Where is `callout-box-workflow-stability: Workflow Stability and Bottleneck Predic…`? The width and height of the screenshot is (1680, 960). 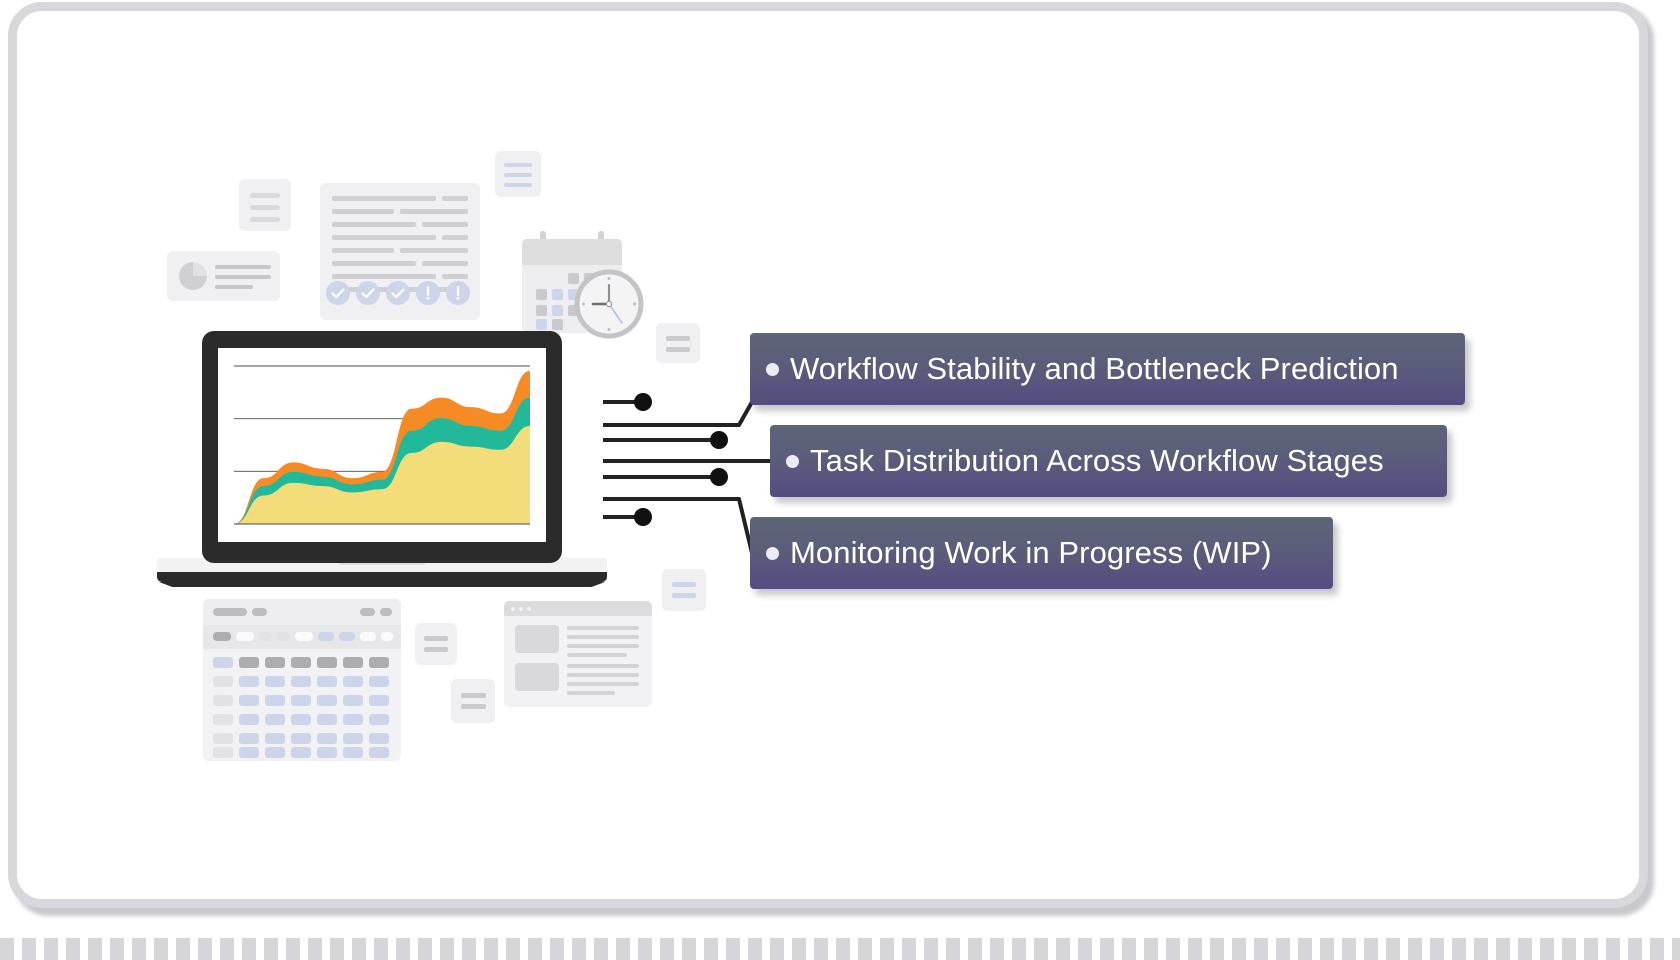 callout-box-workflow-stability: Workflow Stability and Bottleneck Predic… is located at coordinates (1107, 369).